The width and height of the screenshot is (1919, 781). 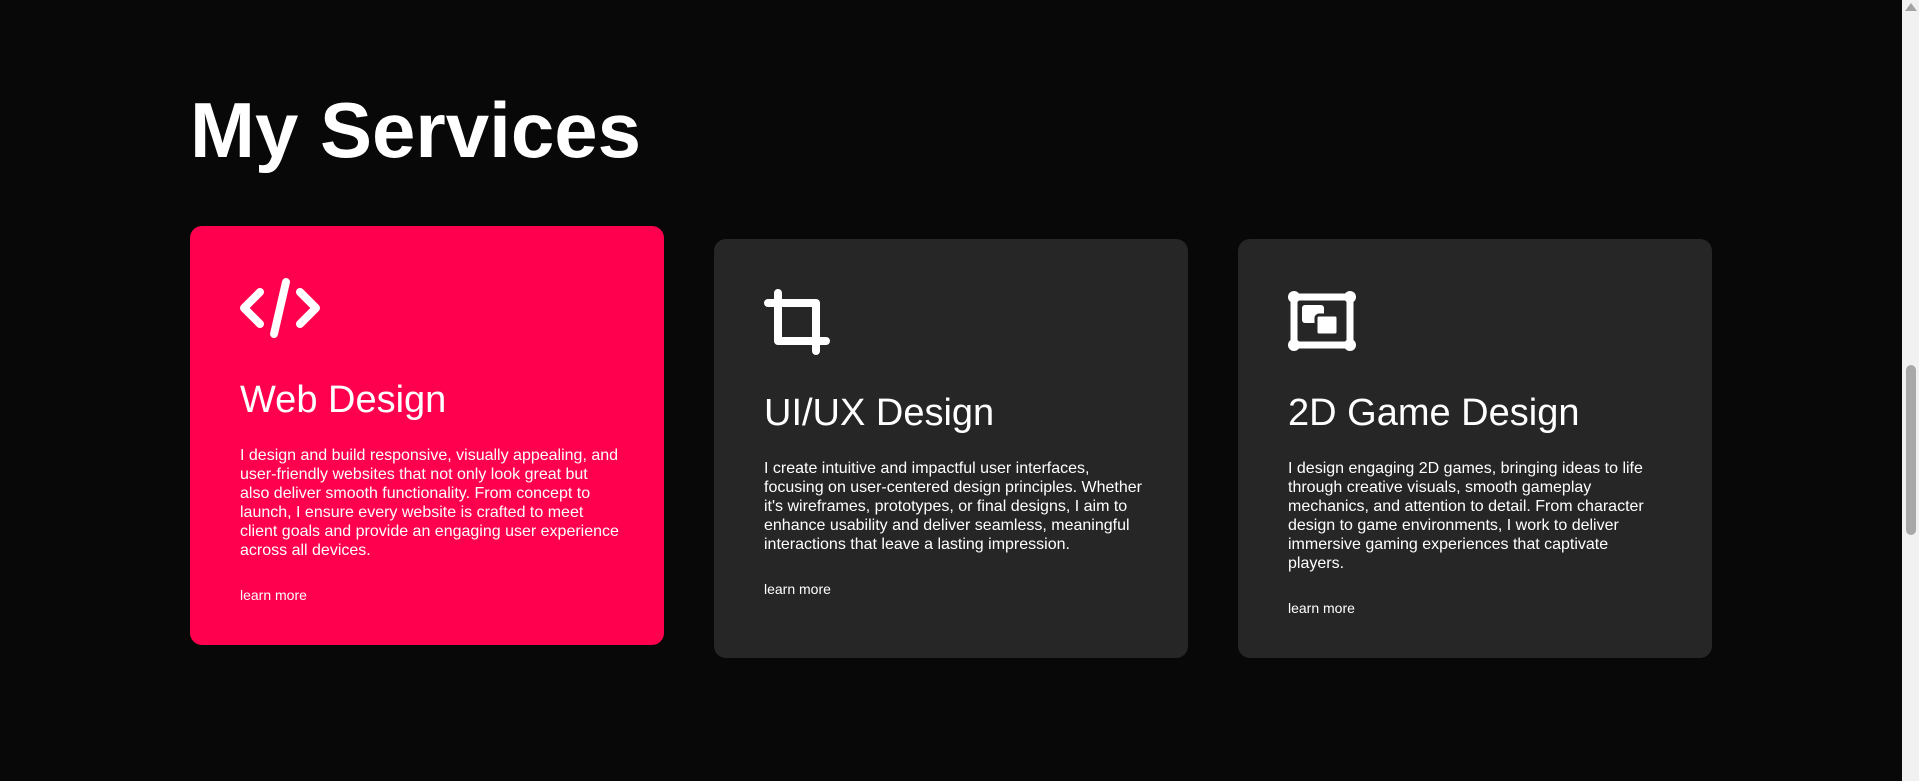 I want to click on layers-icon, so click(x=1328, y=322).